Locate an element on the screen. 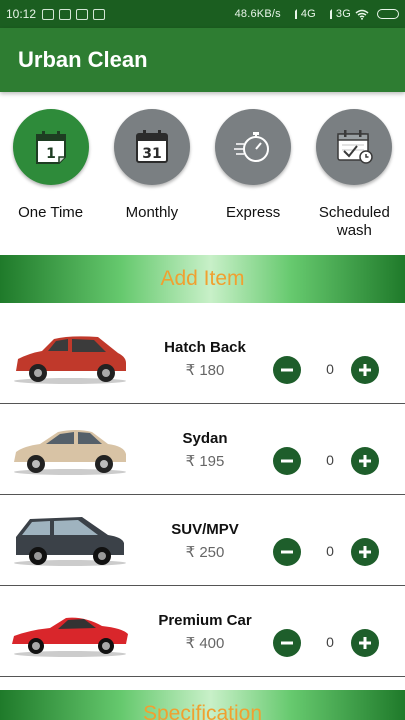 The image size is (405, 720). network-status: 48.6KB/s 4G 3G is located at coordinates (317, 14).